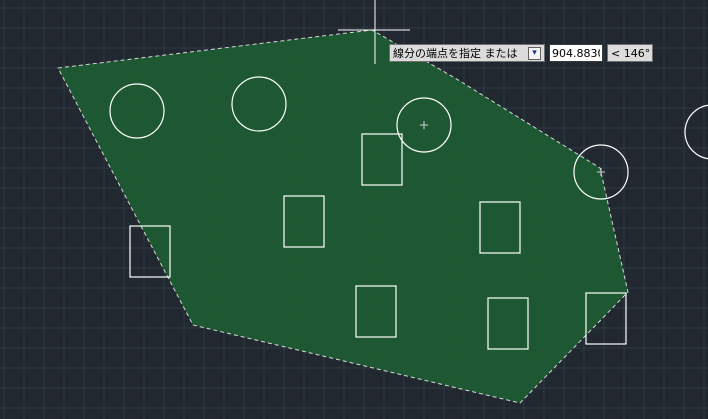 The width and height of the screenshot is (708, 419). I want to click on command-prompt: 線分の端点を指定 または ▾, so click(467, 53).